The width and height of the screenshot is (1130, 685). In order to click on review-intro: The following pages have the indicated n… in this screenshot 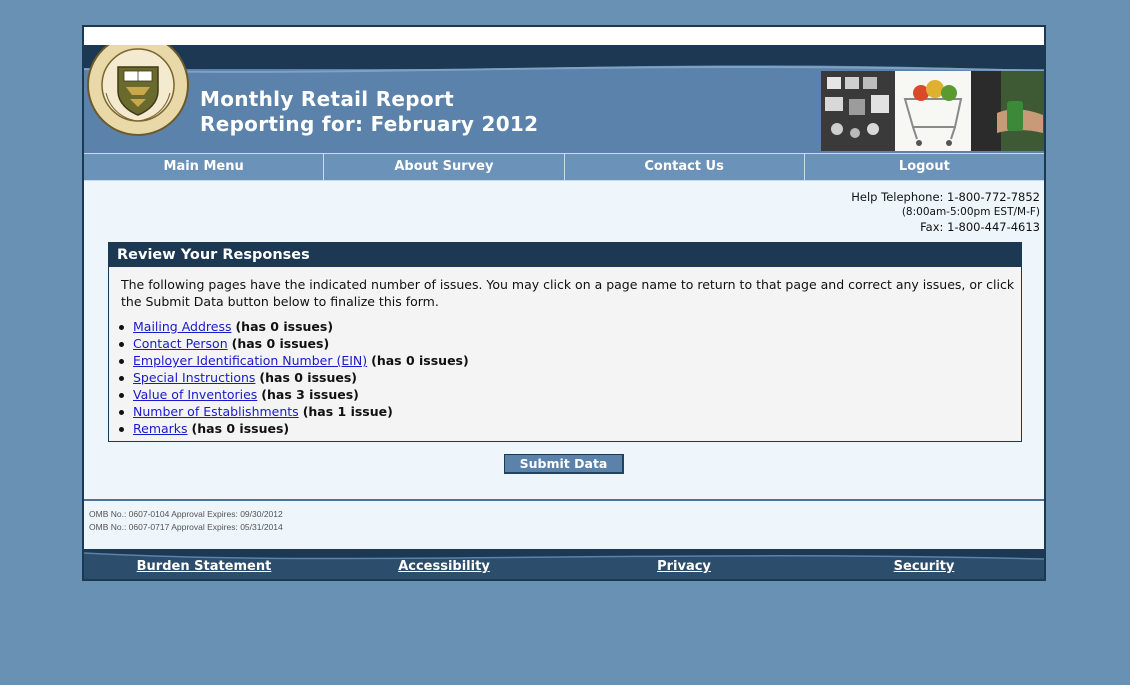, I will do `click(568, 293)`.